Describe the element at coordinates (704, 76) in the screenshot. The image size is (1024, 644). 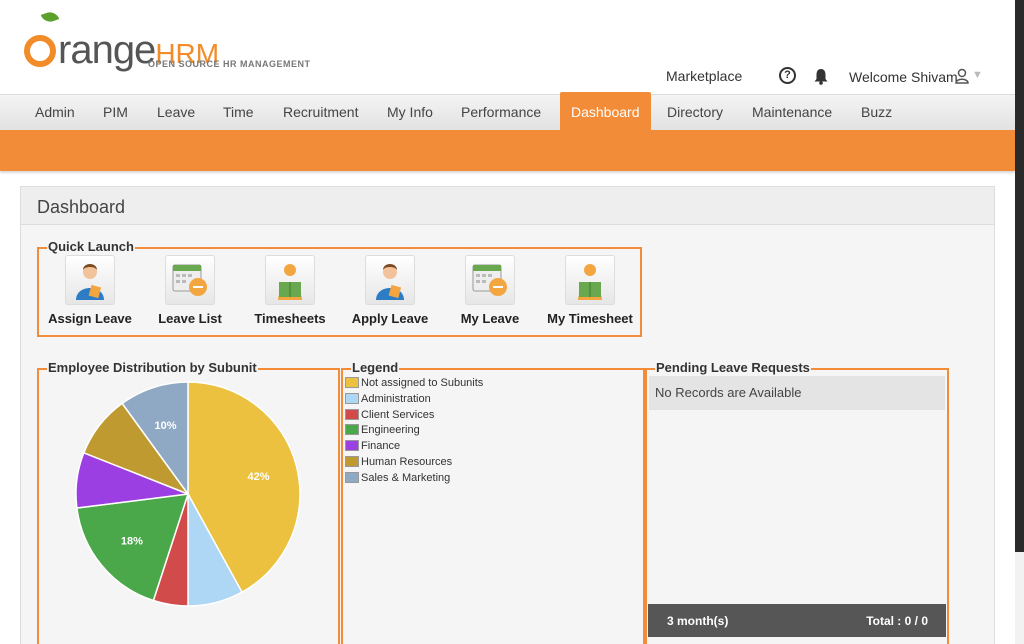
I see `marketplace-link: Marketplace` at that location.